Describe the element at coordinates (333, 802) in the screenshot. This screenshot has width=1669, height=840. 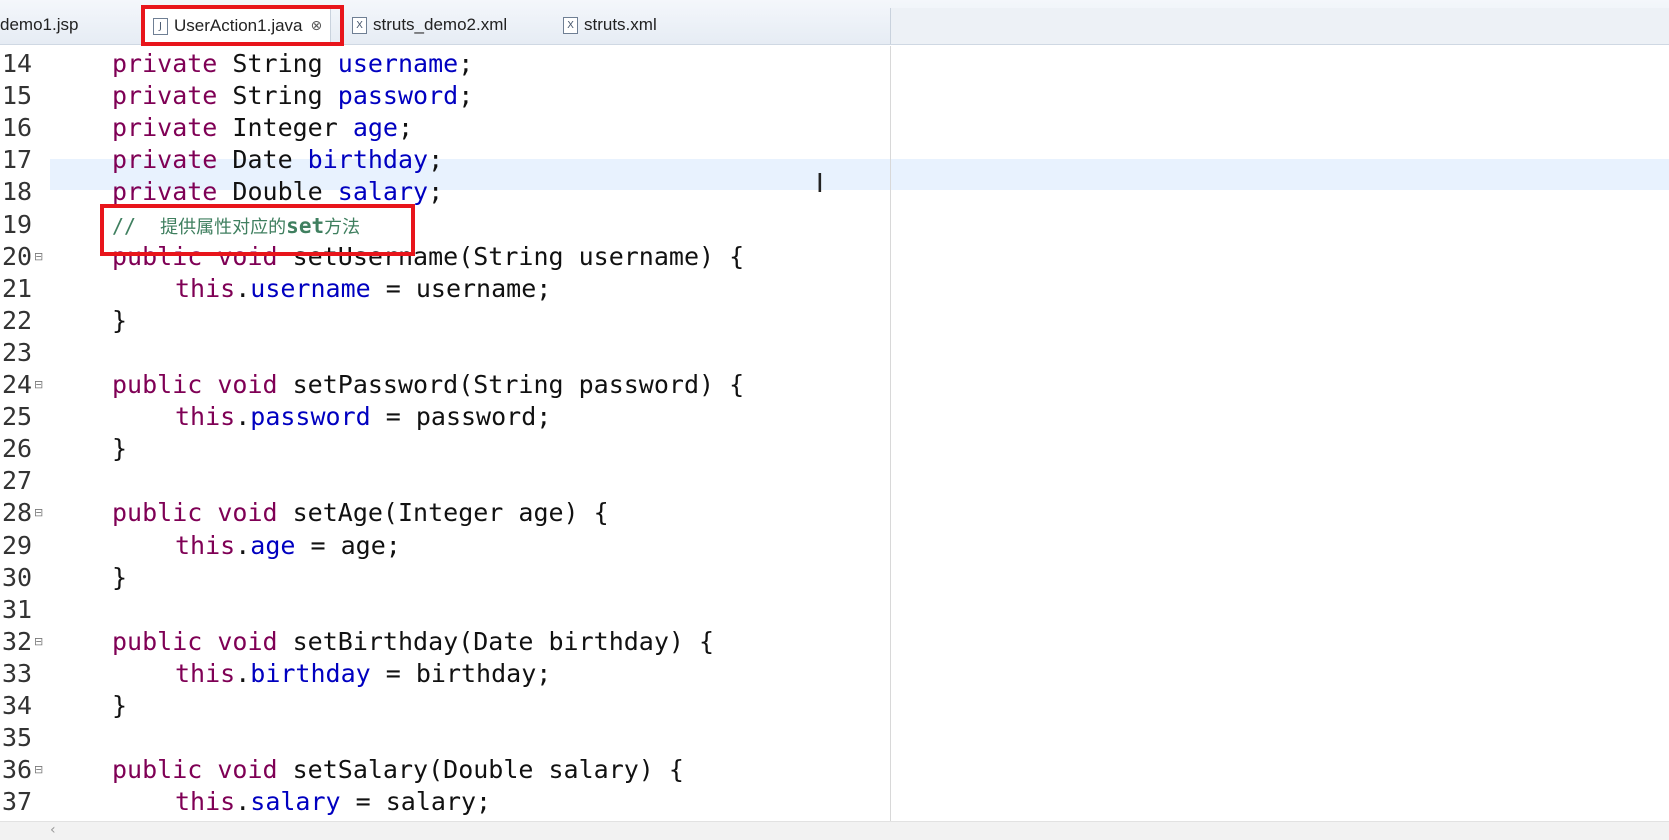
I see `code-text: this.salary = salary;` at that location.